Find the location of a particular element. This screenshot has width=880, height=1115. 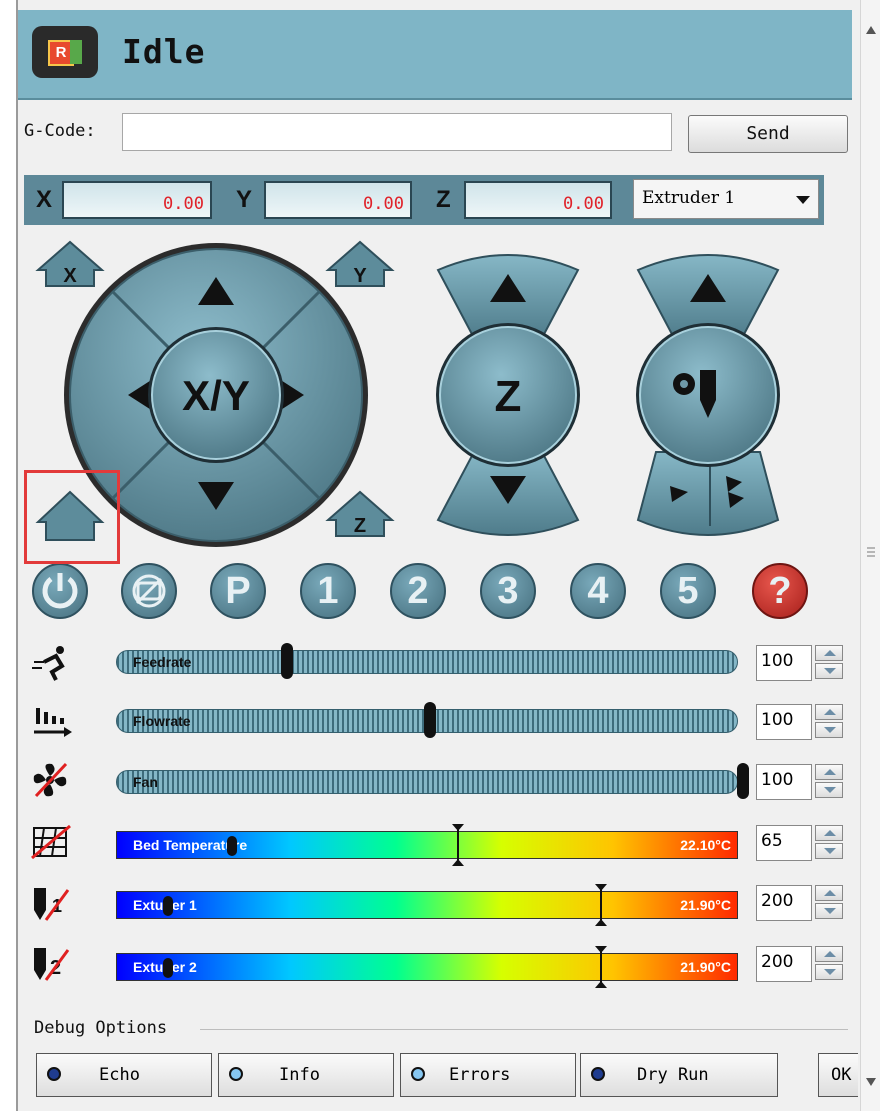

home-x-icon: X is located at coordinates (70, 263).